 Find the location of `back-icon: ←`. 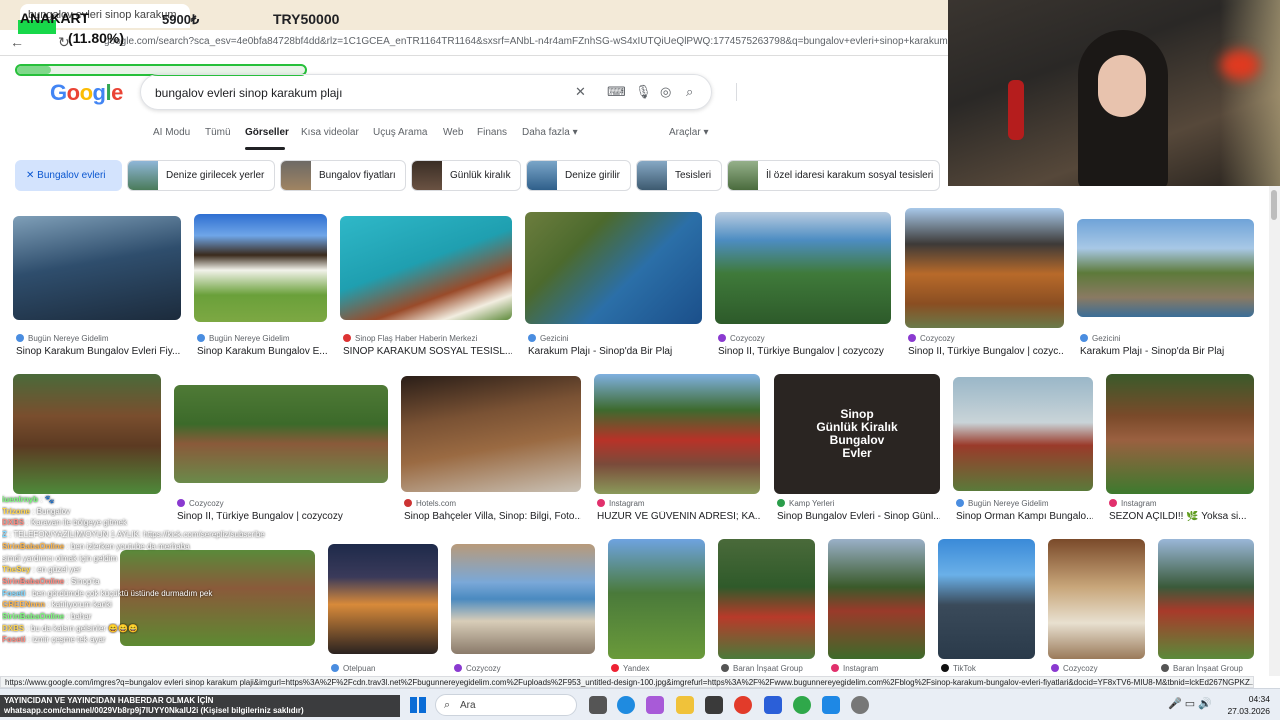

back-icon: ← is located at coordinates (17, 42).